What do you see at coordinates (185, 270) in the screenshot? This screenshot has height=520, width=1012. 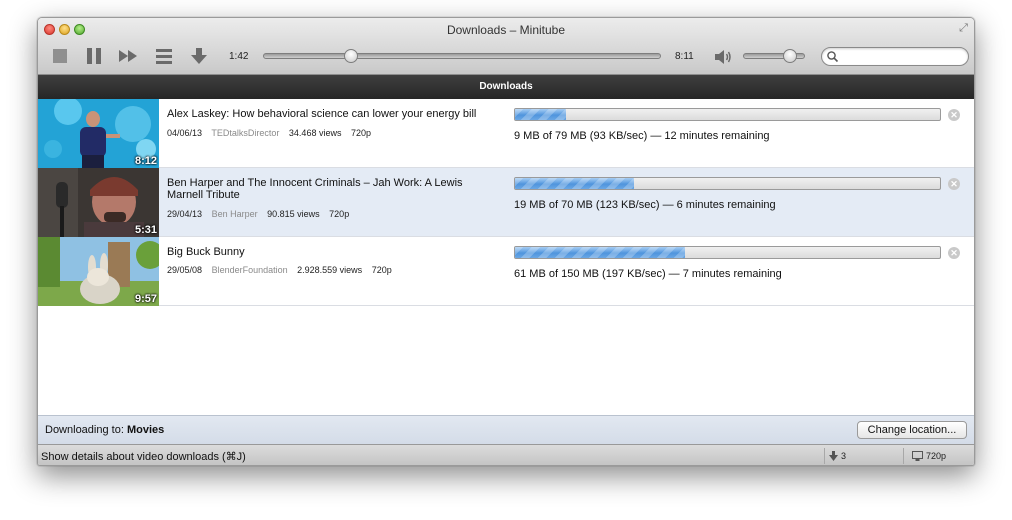 I see `video-date: 29/05/08` at bounding box center [185, 270].